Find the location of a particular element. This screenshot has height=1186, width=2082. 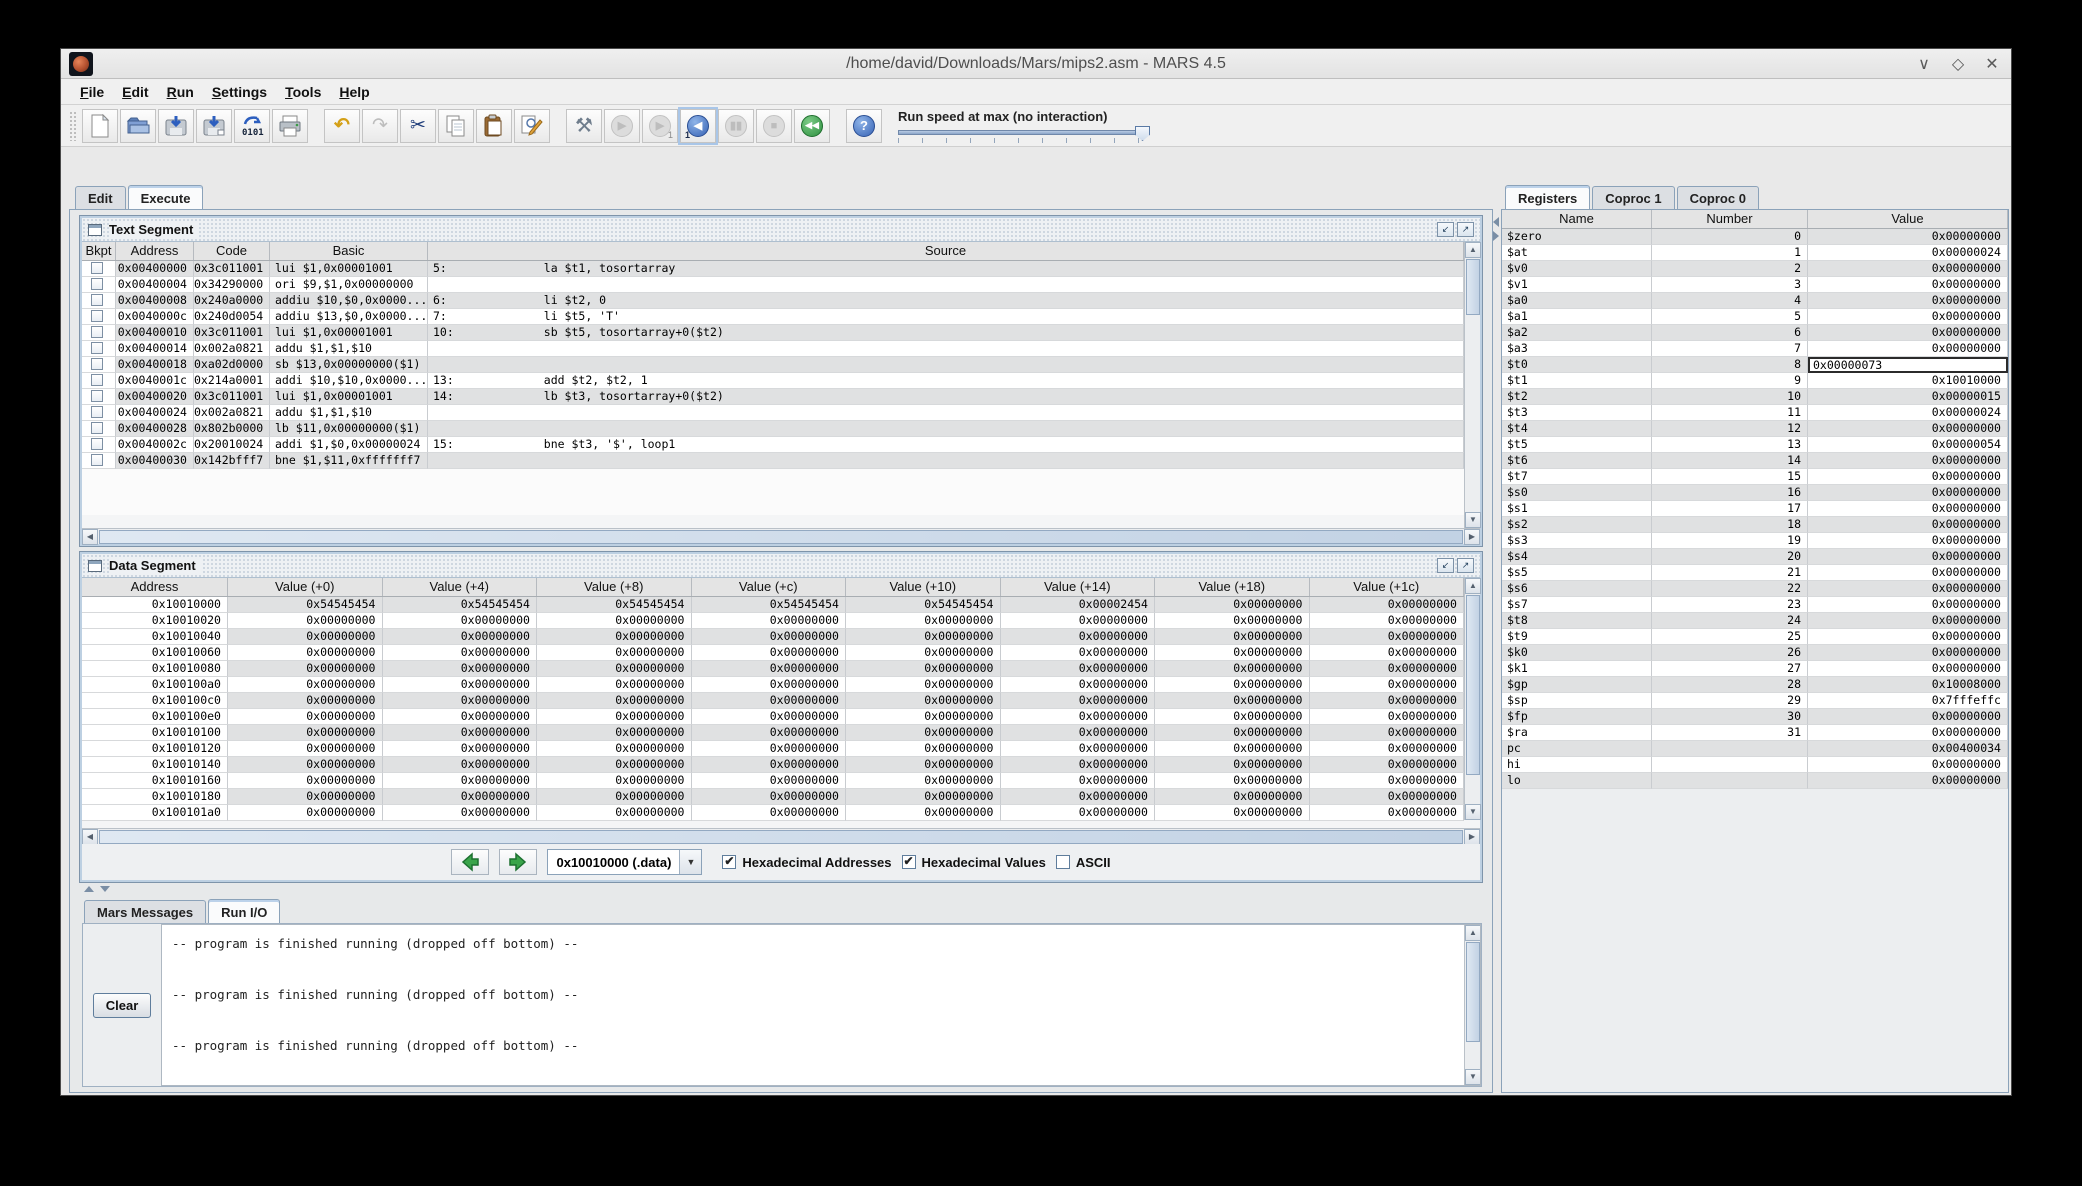

column-header-value-0: Value (+0) is located at coordinates (305, 587).